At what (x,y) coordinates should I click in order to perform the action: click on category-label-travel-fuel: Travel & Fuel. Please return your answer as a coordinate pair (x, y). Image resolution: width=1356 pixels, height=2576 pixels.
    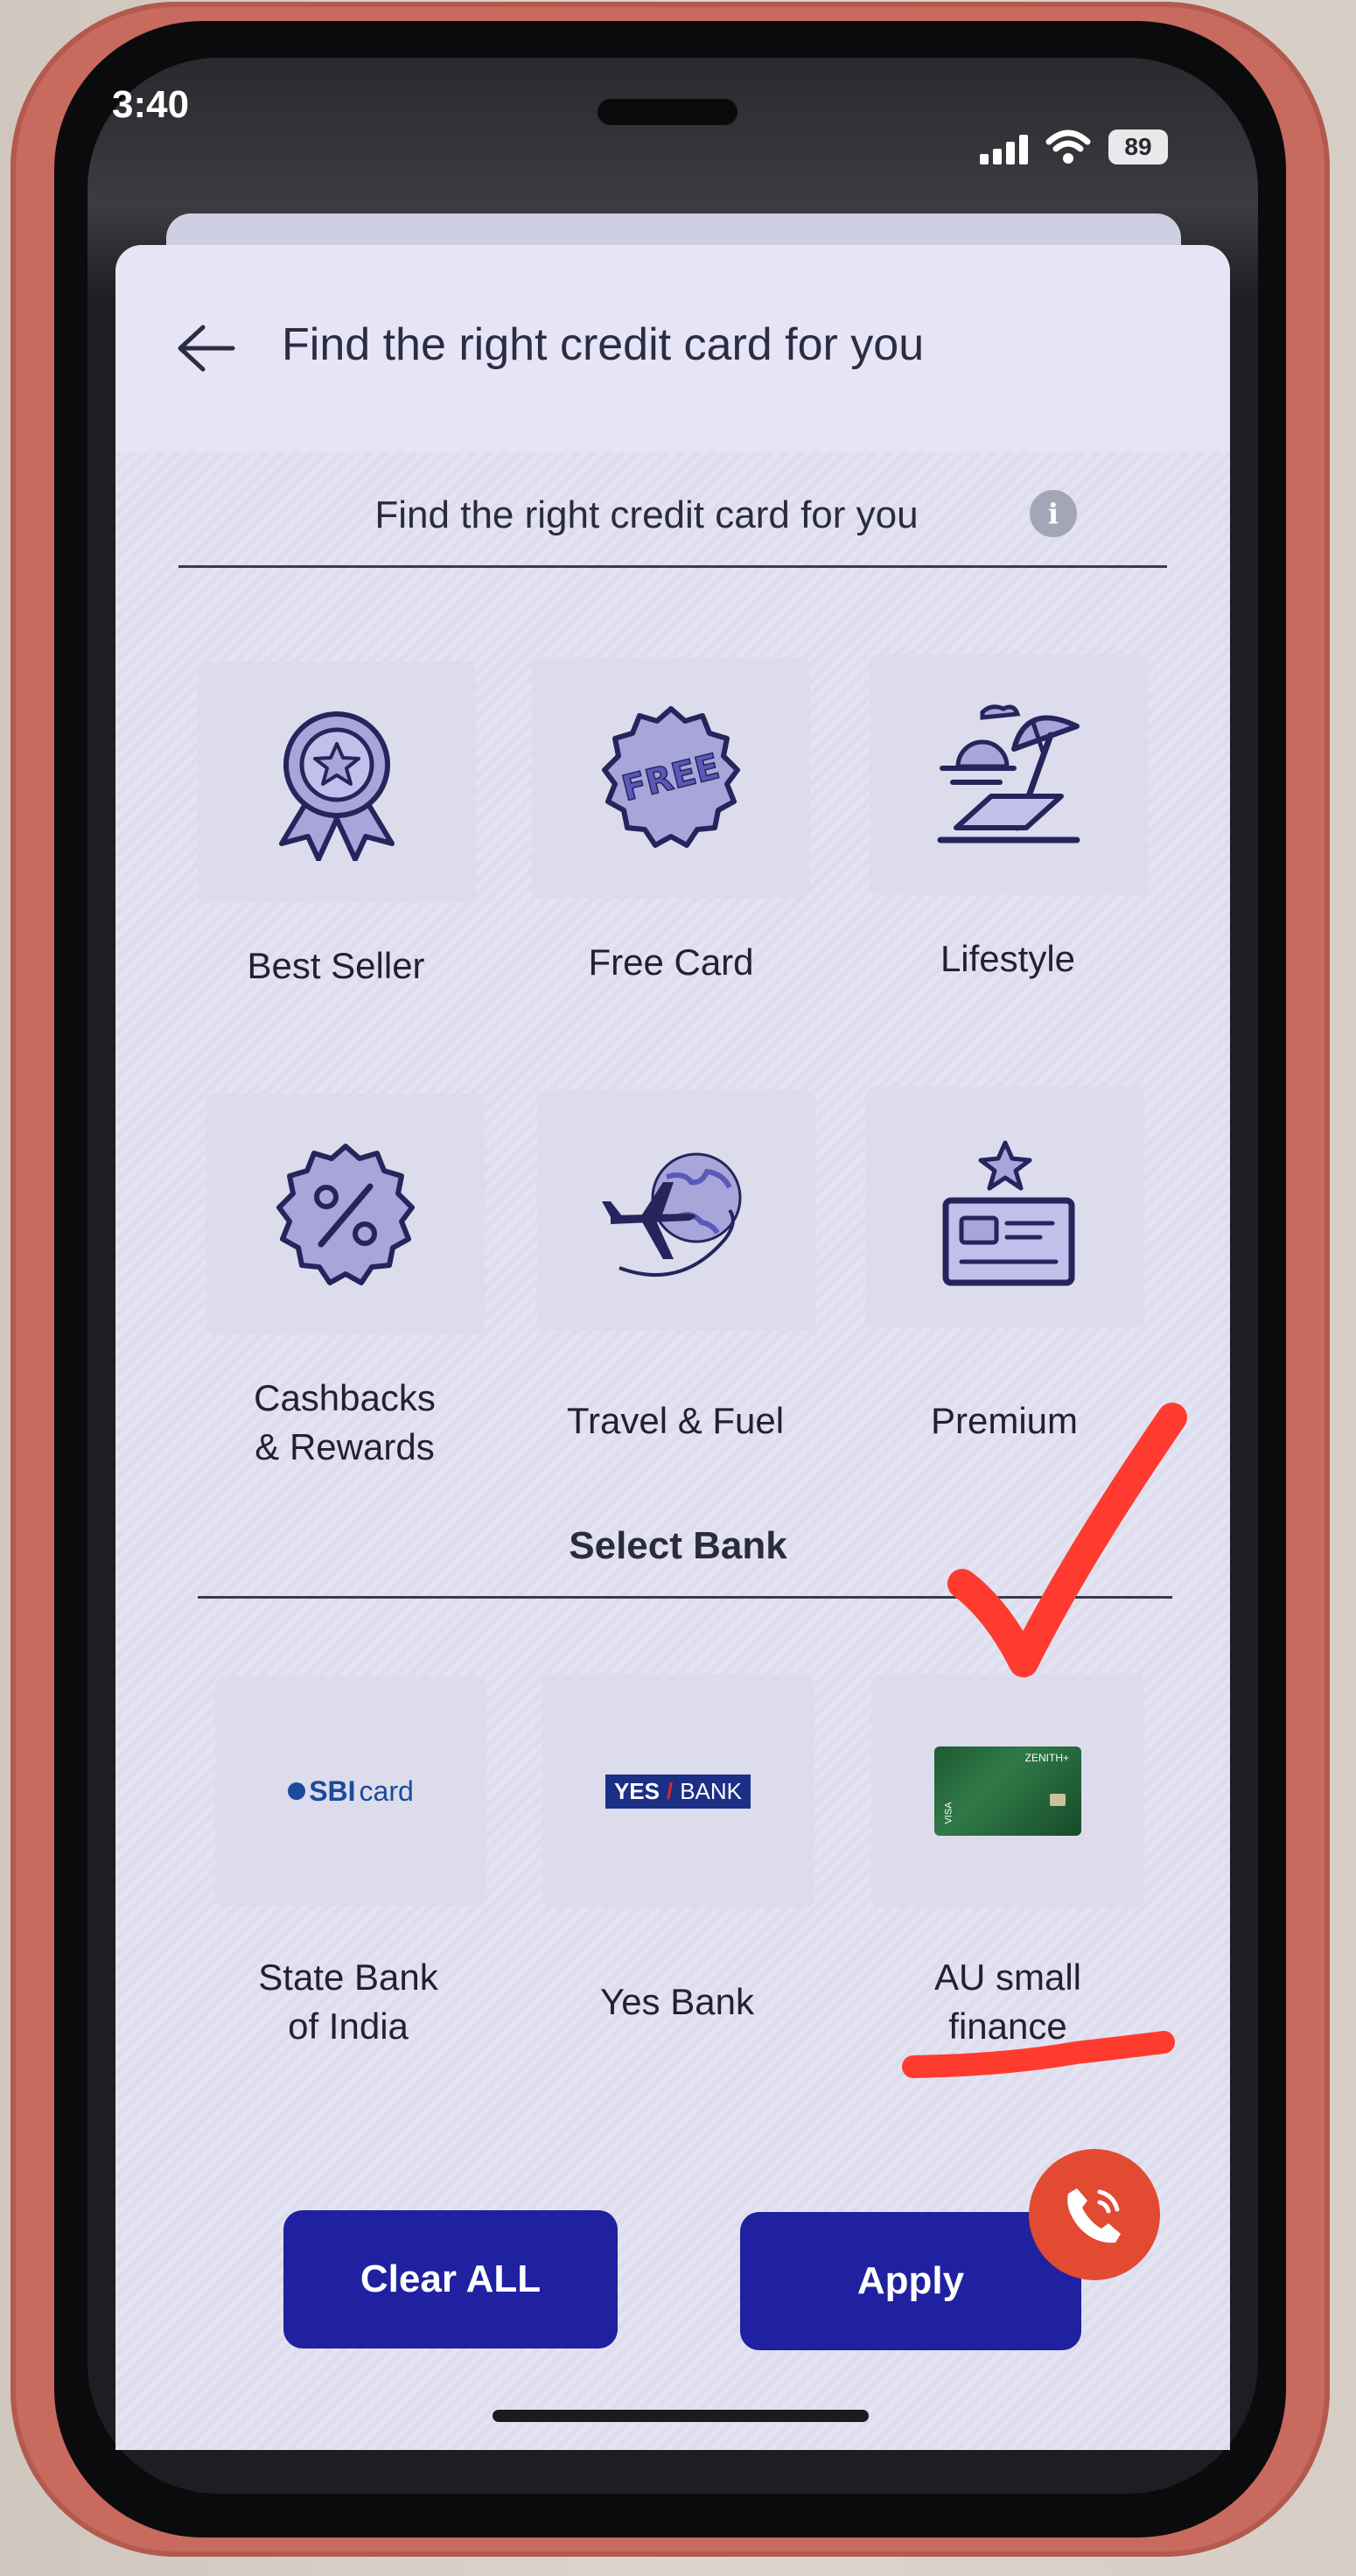
    Looking at the image, I should click on (675, 1420).